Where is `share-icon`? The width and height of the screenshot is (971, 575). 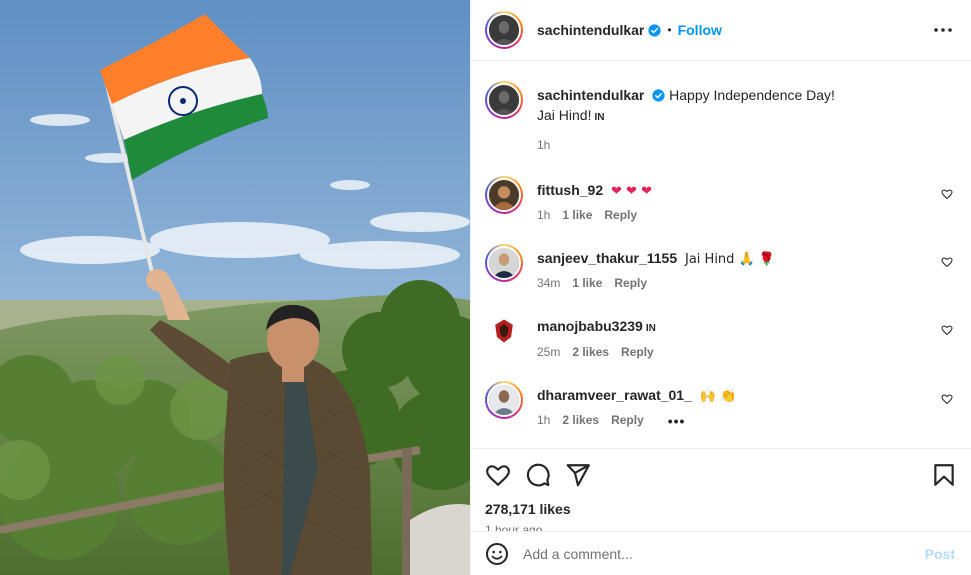
share-icon is located at coordinates (578, 475).